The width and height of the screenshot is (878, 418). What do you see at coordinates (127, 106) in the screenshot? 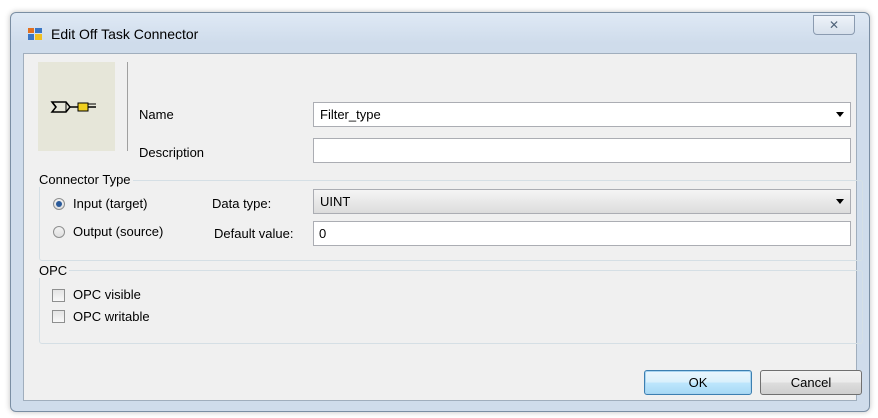
I see `vertical-separator` at bounding box center [127, 106].